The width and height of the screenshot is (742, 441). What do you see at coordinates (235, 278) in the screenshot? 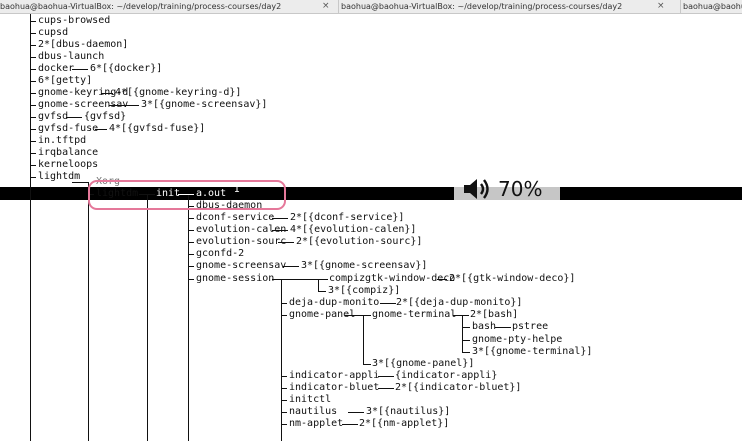
I see `process-node: gnome-session` at bounding box center [235, 278].